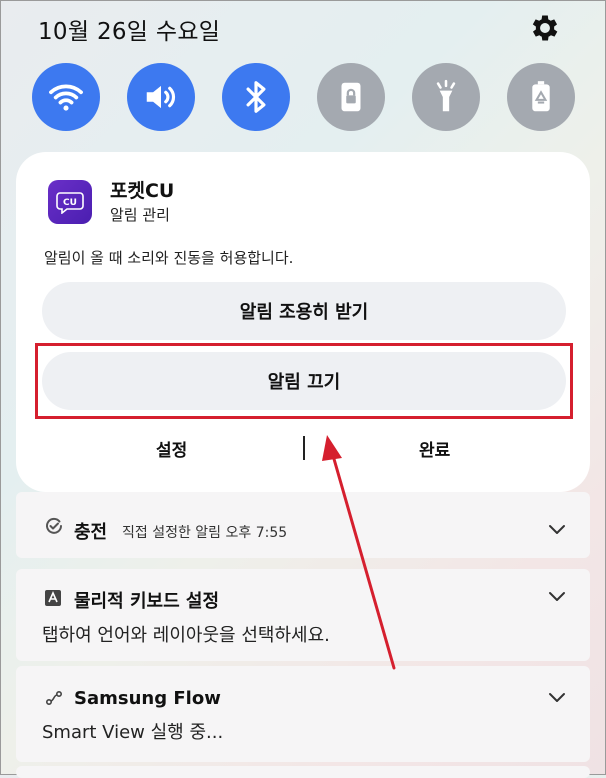 The width and height of the screenshot is (606, 778). I want to click on app-subtitle: 알림 관리, so click(140, 215).